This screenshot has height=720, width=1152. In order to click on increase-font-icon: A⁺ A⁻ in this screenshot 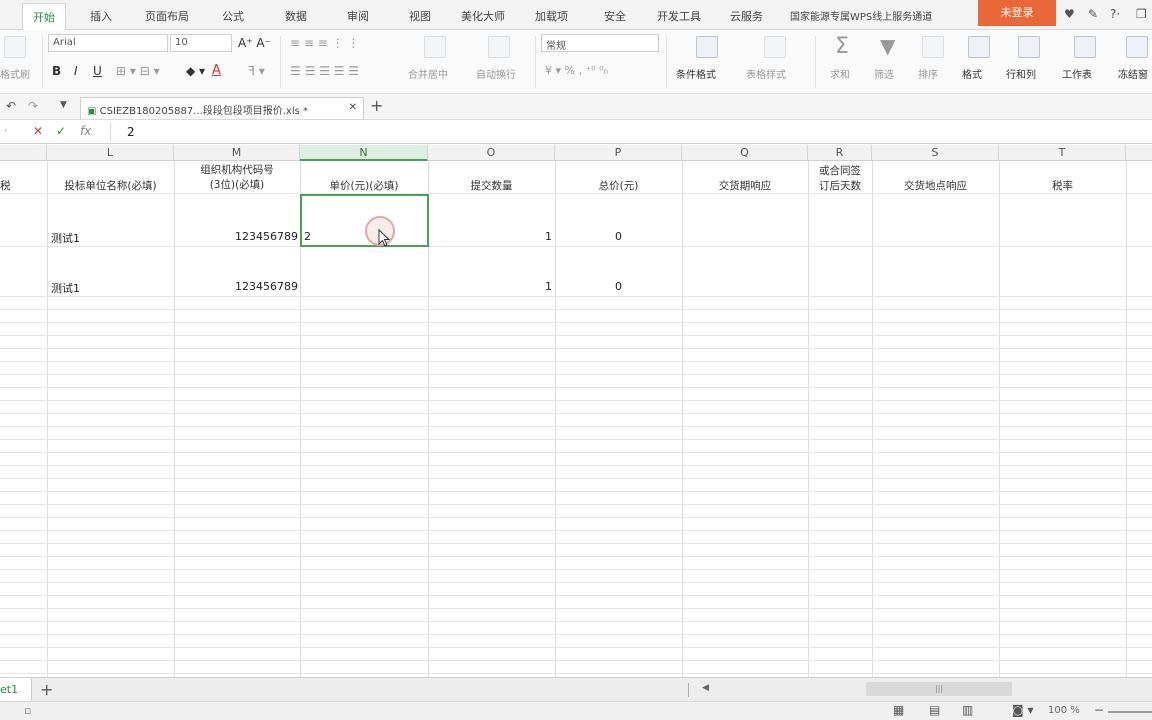, I will do `click(254, 43)`.